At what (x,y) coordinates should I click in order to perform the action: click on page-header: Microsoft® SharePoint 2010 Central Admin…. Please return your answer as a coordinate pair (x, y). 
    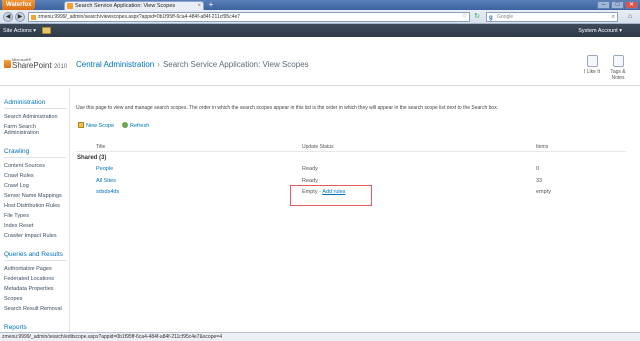
    Looking at the image, I should click on (320, 68).